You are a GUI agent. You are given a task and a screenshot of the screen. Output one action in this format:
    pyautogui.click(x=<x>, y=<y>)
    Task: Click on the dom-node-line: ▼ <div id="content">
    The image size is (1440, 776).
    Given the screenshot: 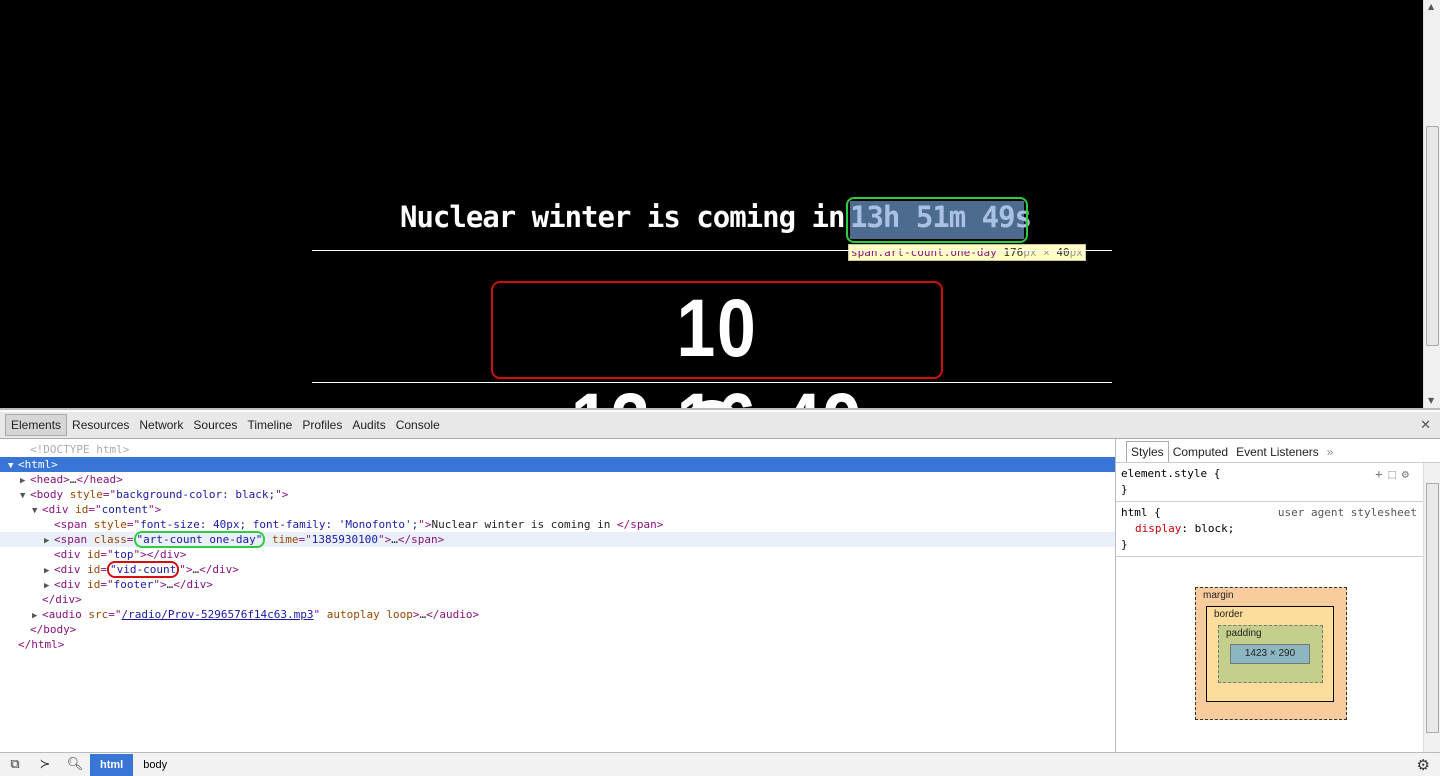 What is the action you would take?
    pyautogui.click(x=557, y=509)
    